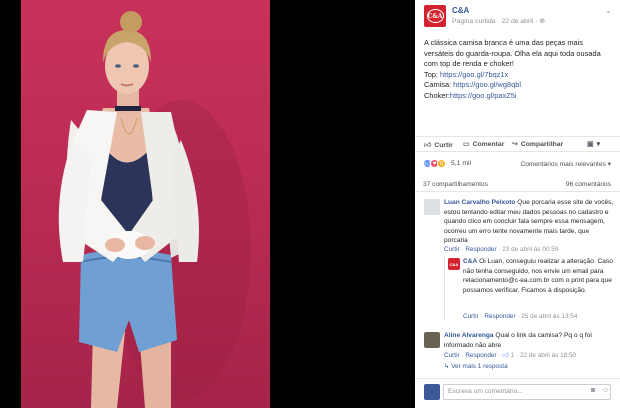 The image size is (620, 408). I want to click on page-reply-avatar: C&A, so click(454, 264).